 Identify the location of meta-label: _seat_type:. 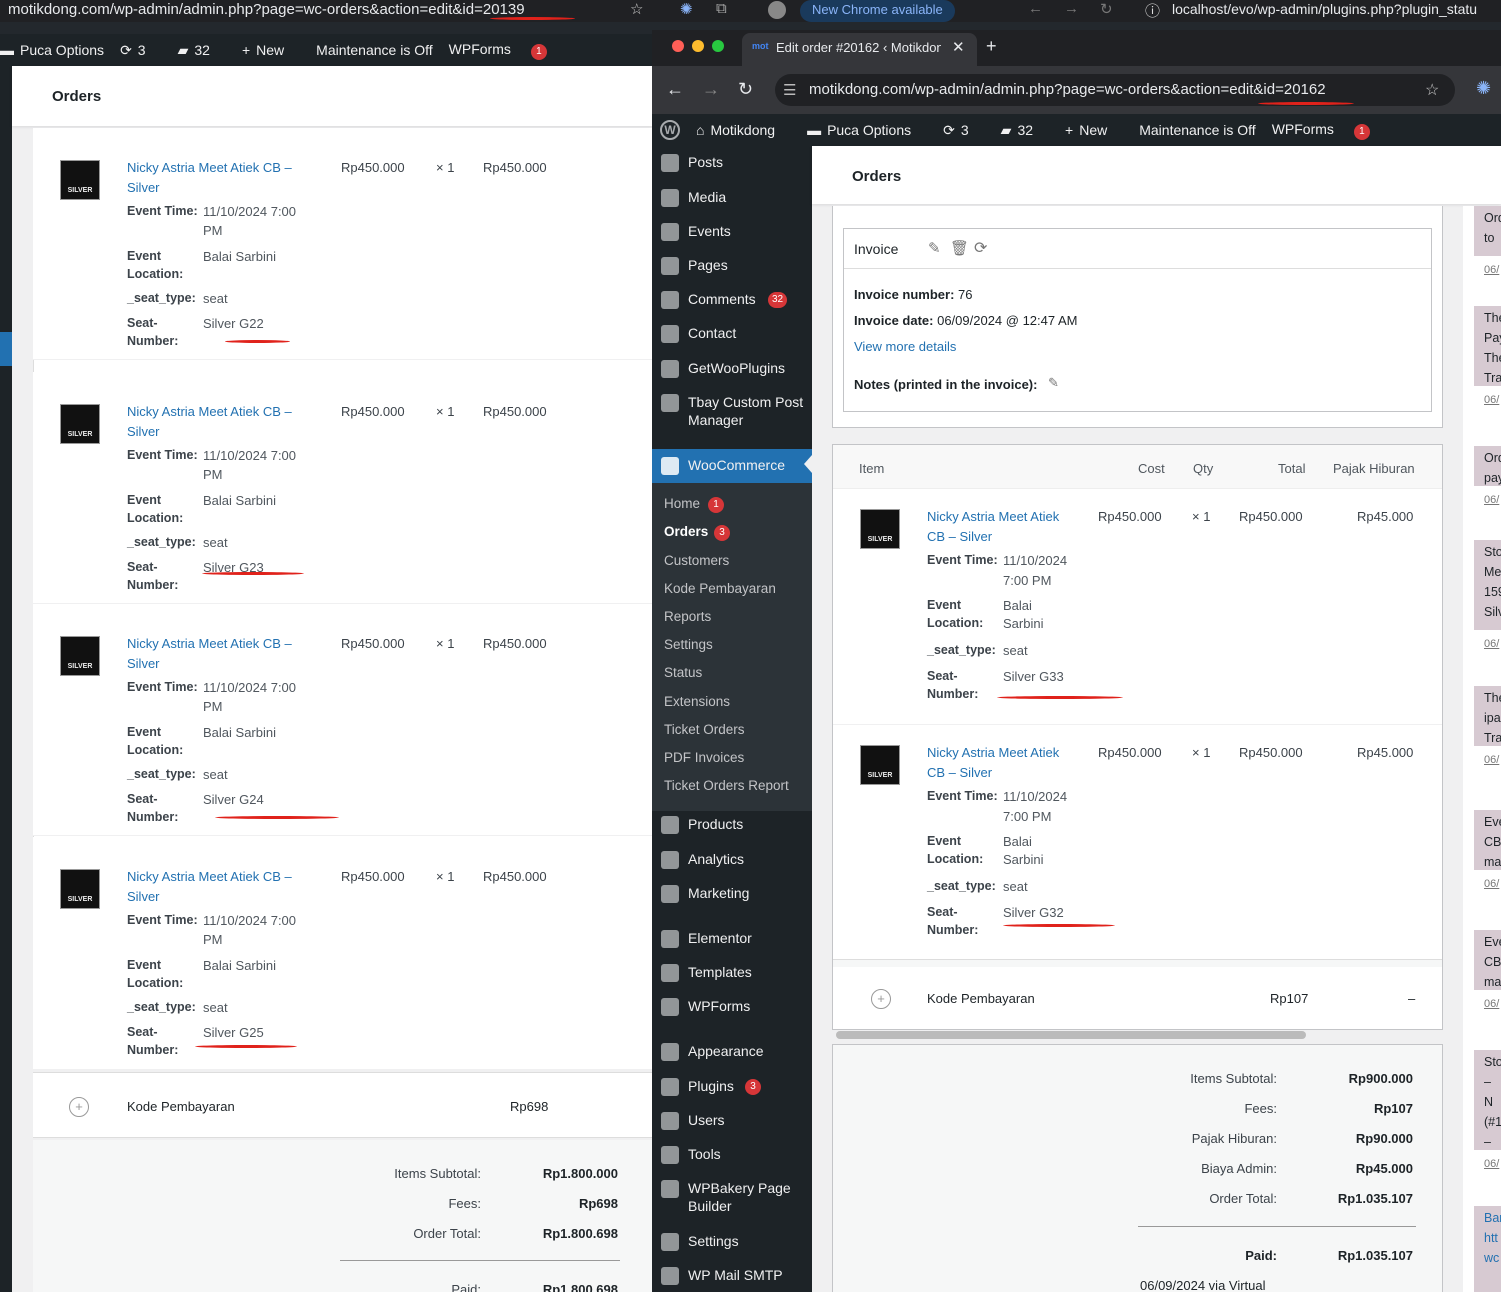
(161, 542).